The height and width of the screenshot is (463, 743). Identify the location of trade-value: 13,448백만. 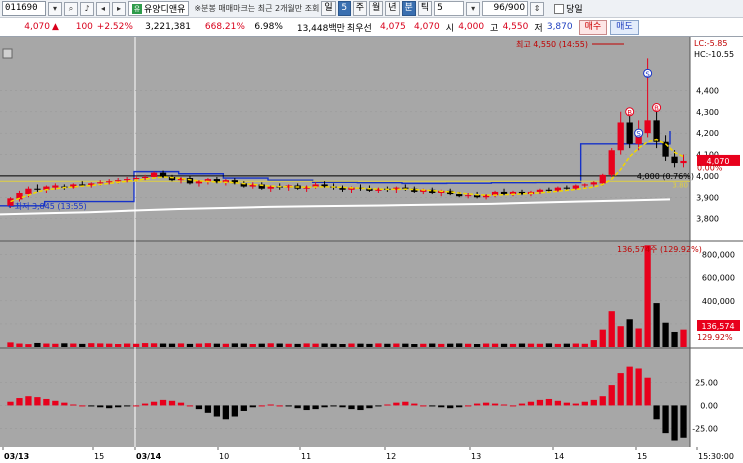
(320, 28).